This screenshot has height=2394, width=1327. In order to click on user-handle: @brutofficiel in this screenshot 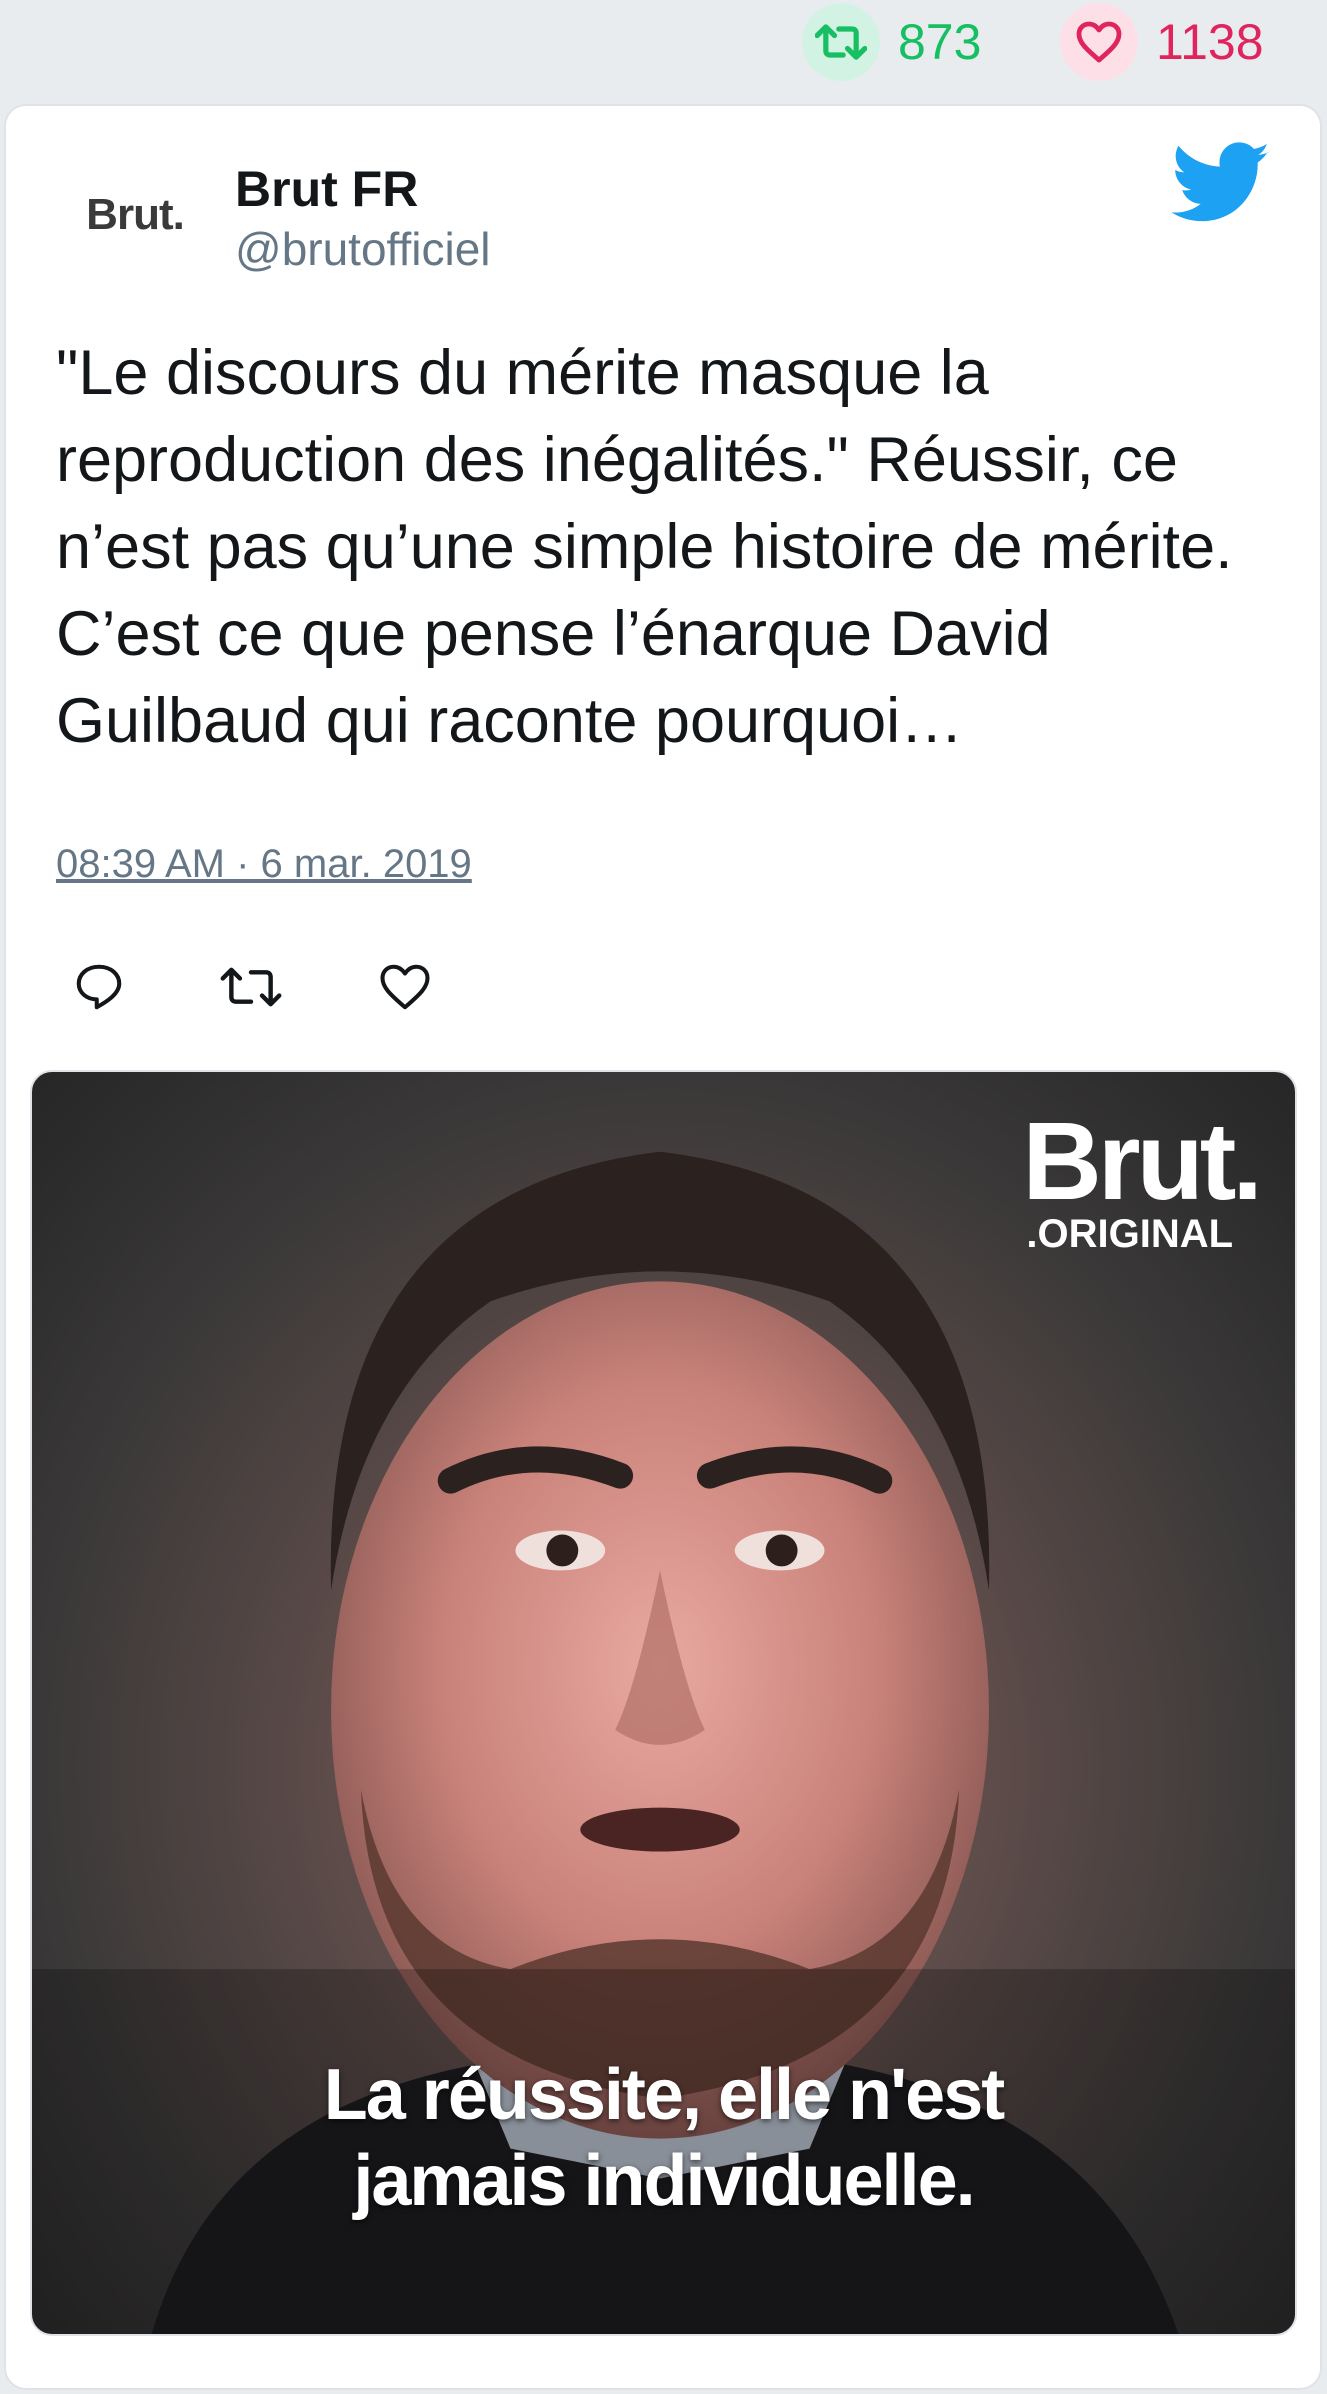, I will do `click(363, 249)`.